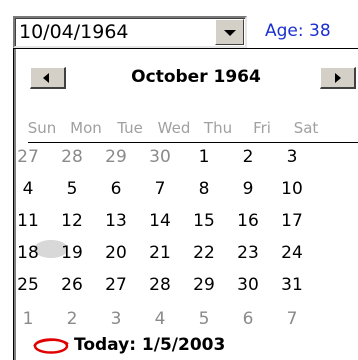 The height and width of the screenshot is (360, 358). Describe the element at coordinates (193, 129) in the screenshot. I see `weekday-header: Sun Mon Tue Wed Thu Fri Sat` at that location.